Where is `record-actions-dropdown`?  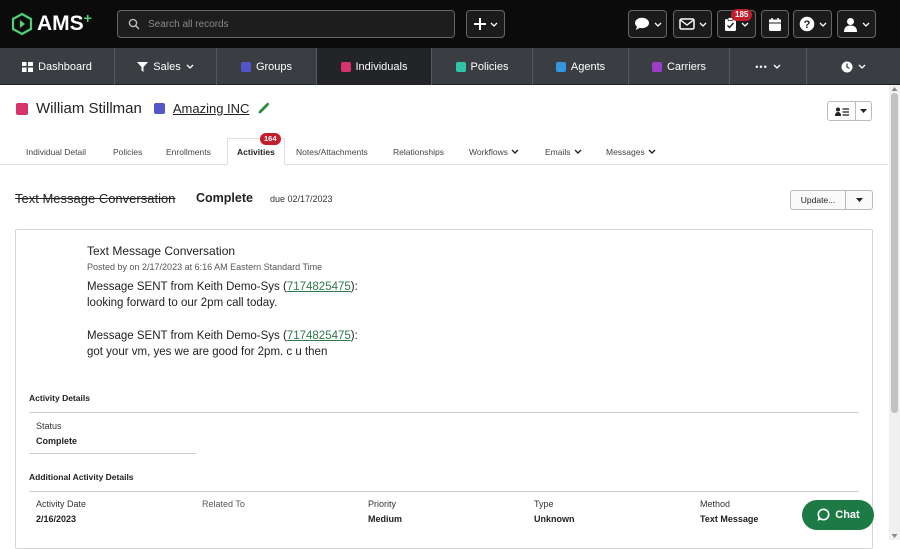
record-actions-dropdown is located at coordinates (863, 111).